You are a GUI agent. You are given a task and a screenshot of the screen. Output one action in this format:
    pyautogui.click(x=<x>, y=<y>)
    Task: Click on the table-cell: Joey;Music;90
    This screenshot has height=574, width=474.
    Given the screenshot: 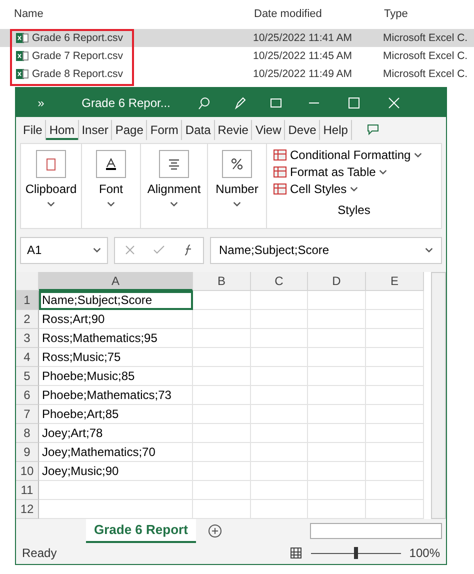 What is the action you would take?
    pyautogui.click(x=116, y=472)
    